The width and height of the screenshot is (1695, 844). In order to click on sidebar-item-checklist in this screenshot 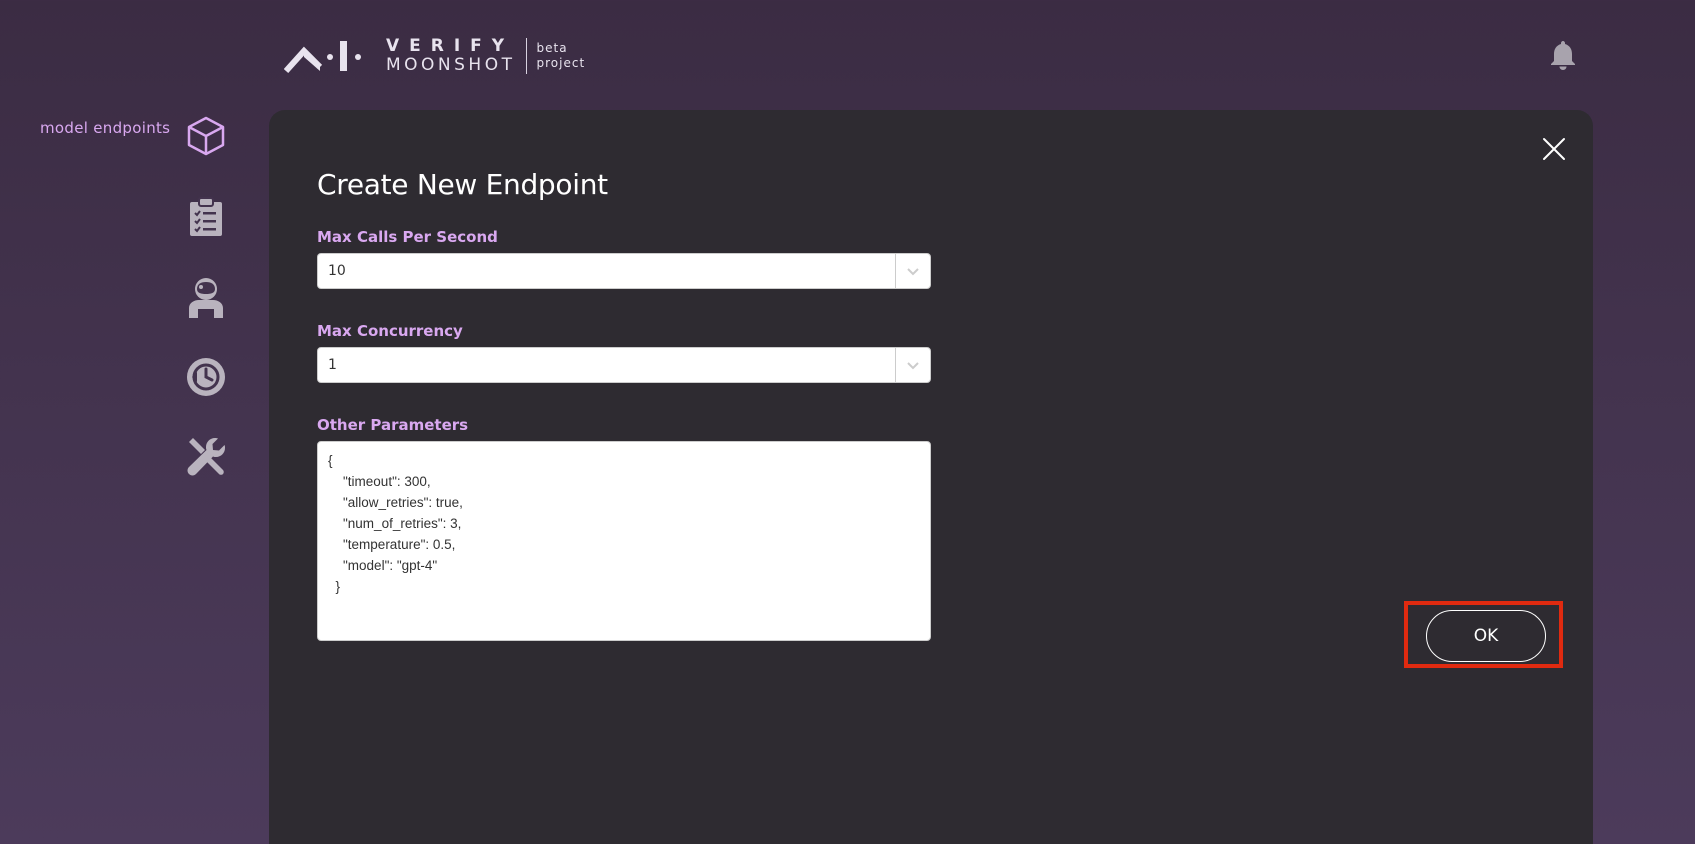, I will do `click(206, 217)`.